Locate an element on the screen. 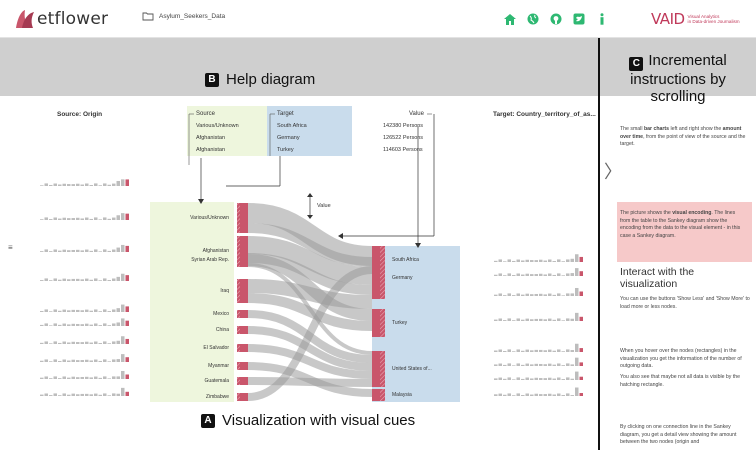 This screenshot has height=450, width=756. home-icon is located at coordinates (510, 19).